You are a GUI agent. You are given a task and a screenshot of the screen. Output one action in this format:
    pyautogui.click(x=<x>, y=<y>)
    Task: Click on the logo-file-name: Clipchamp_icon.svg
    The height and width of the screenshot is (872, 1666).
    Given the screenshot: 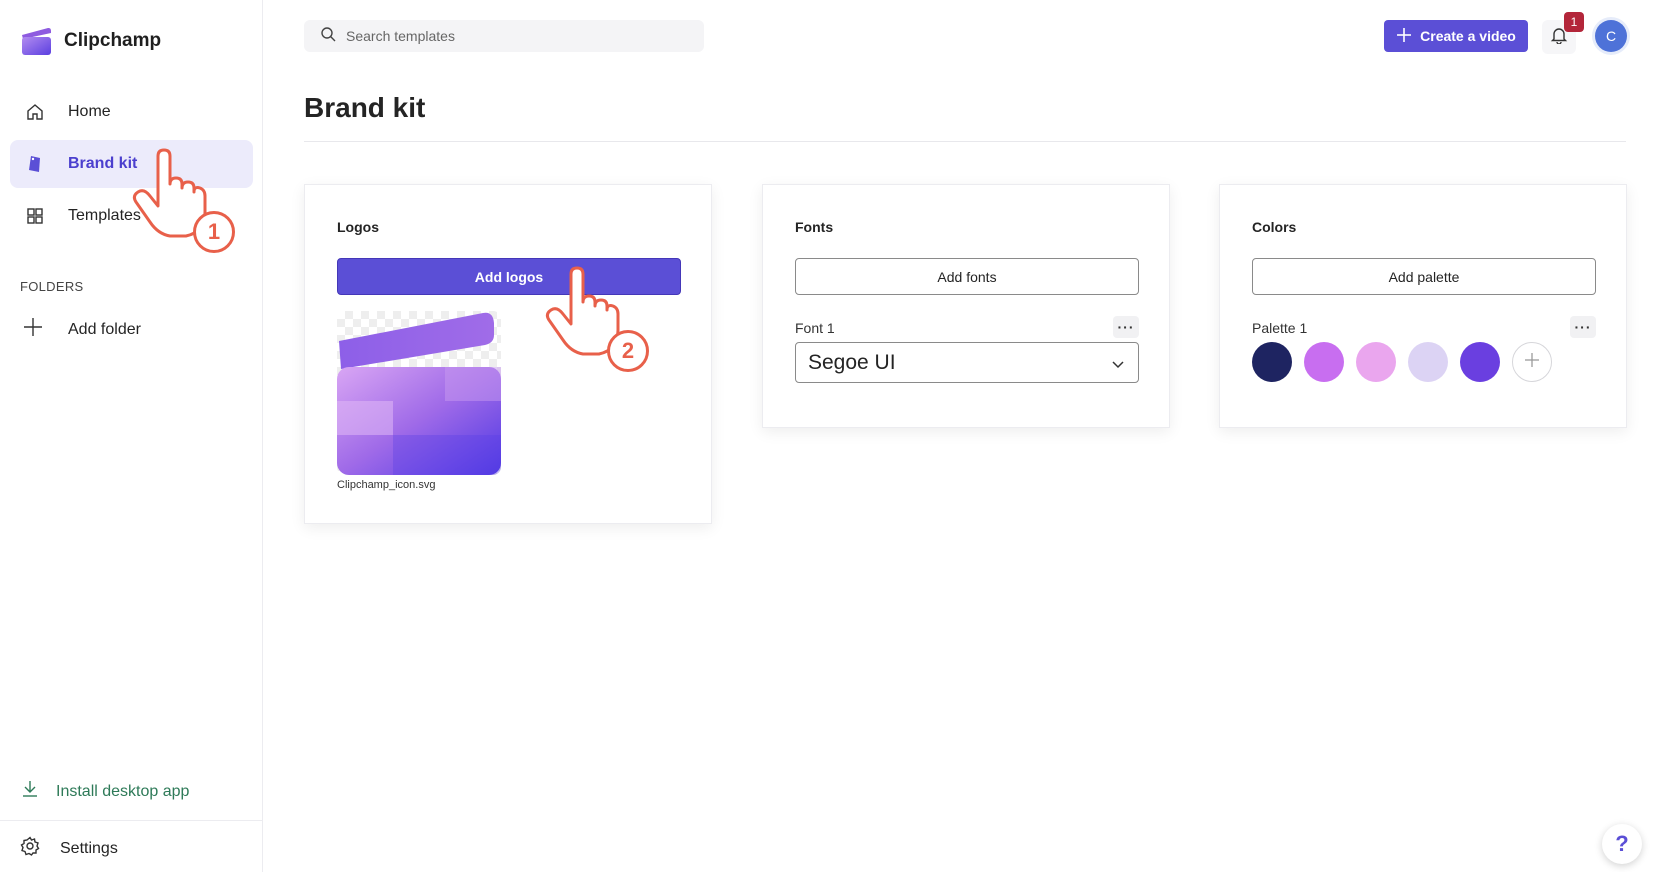 What is the action you would take?
    pyautogui.click(x=386, y=485)
    